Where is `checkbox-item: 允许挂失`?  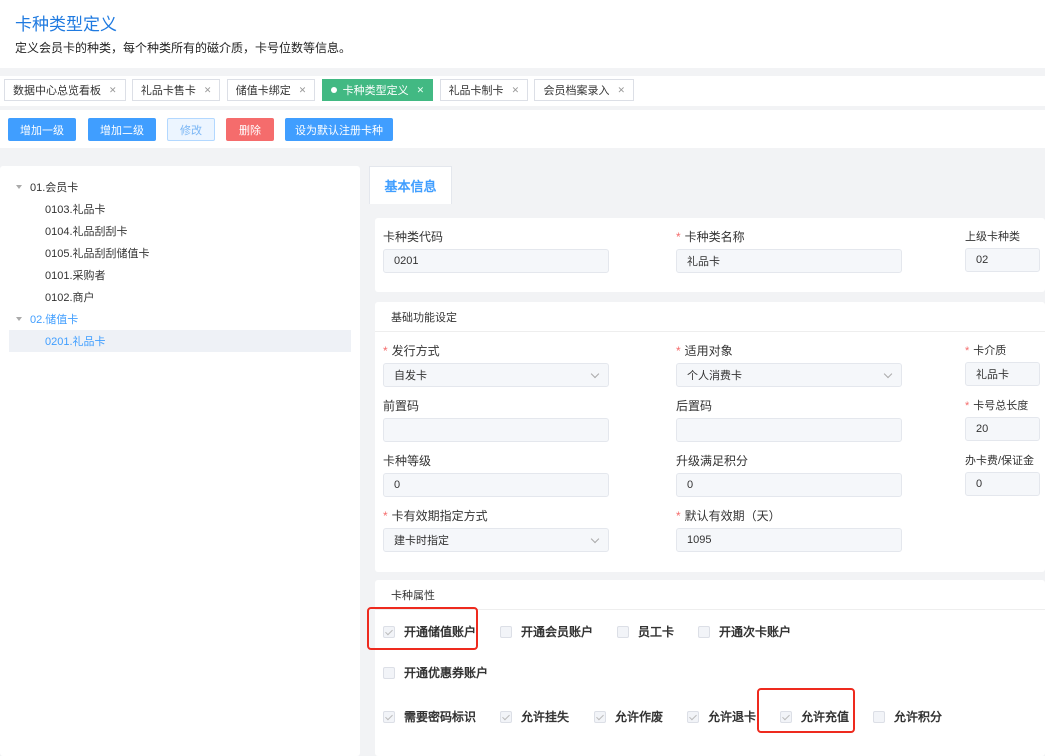
checkbox-item: 允许挂失 is located at coordinates (534, 716).